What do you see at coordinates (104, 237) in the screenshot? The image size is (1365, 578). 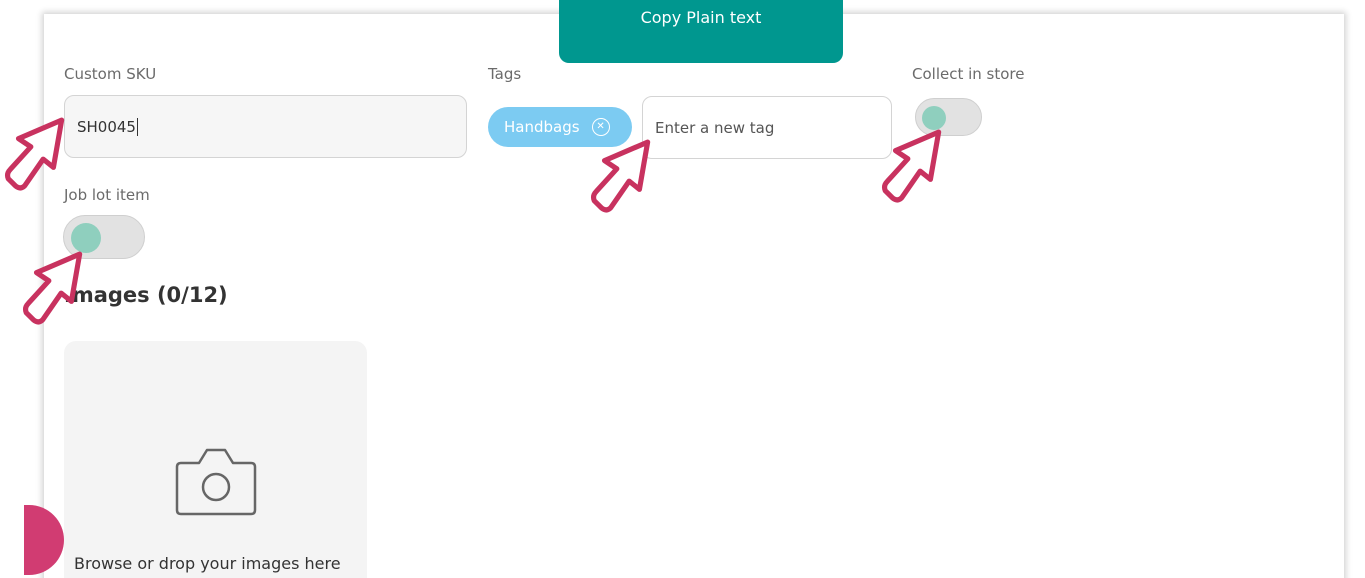 I see `job-lot-toggle` at bounding box center [104, 237].